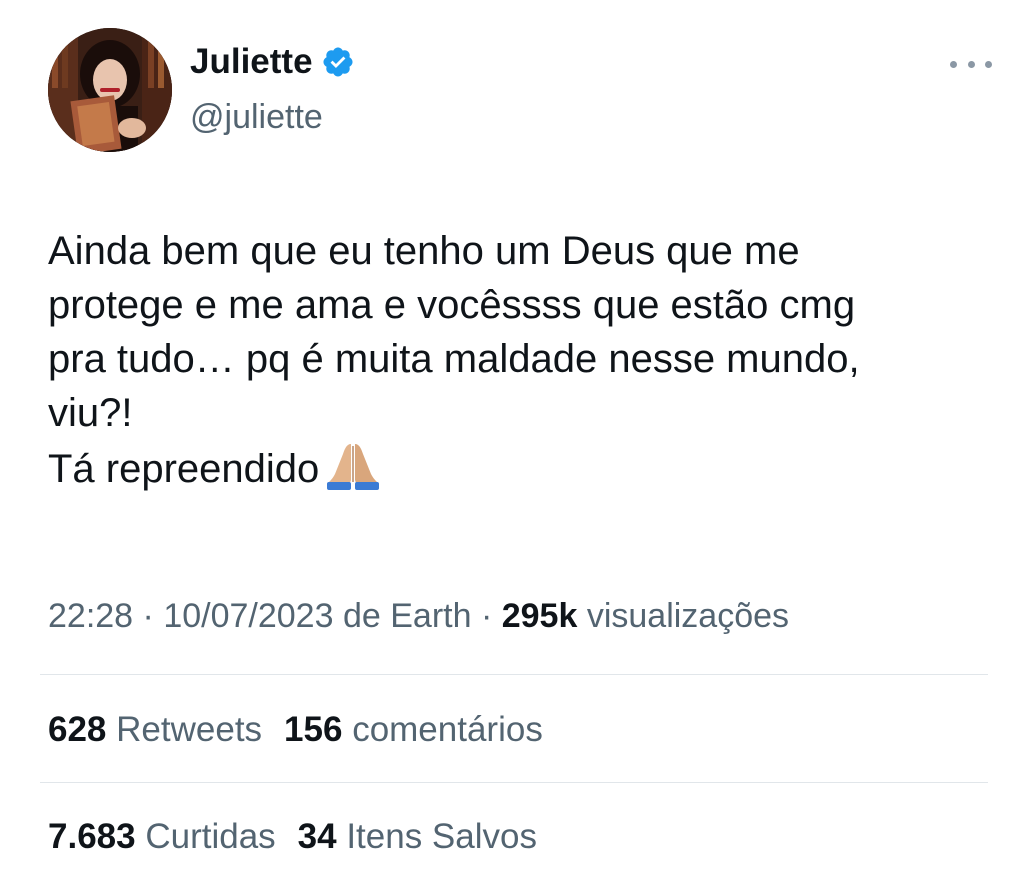 The image size is (1024, 881). What do you see at coordinates (688, 616) in the screenshot?
I see `views-label: visualizações` at bounding box center [688, 616].